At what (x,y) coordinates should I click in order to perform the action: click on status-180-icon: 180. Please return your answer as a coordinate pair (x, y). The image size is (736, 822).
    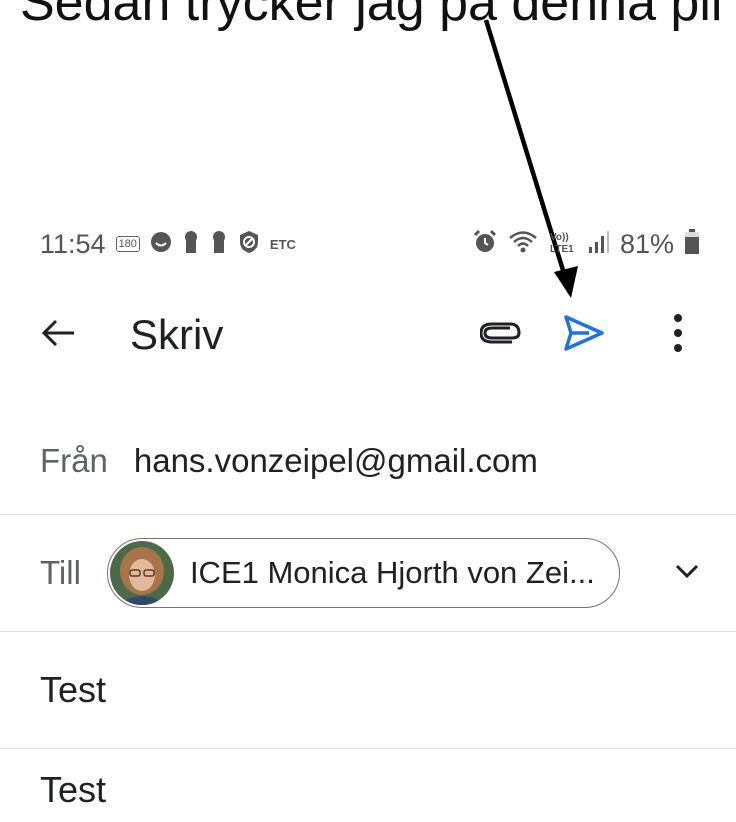
    Looking at the image, I should click on (127, 244).